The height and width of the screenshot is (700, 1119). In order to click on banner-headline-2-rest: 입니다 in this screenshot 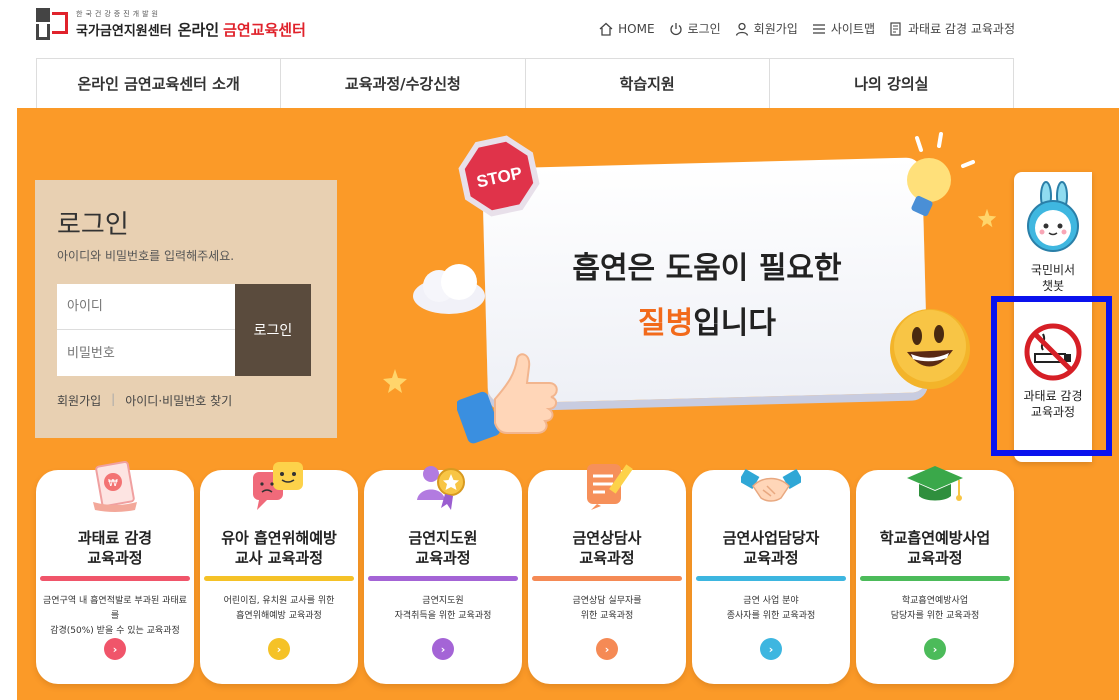, I will do `click(734, 323)`.